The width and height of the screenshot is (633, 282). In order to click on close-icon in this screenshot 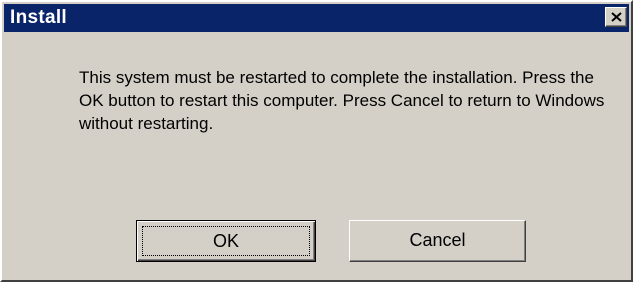, I will do `click(616, 17)`.